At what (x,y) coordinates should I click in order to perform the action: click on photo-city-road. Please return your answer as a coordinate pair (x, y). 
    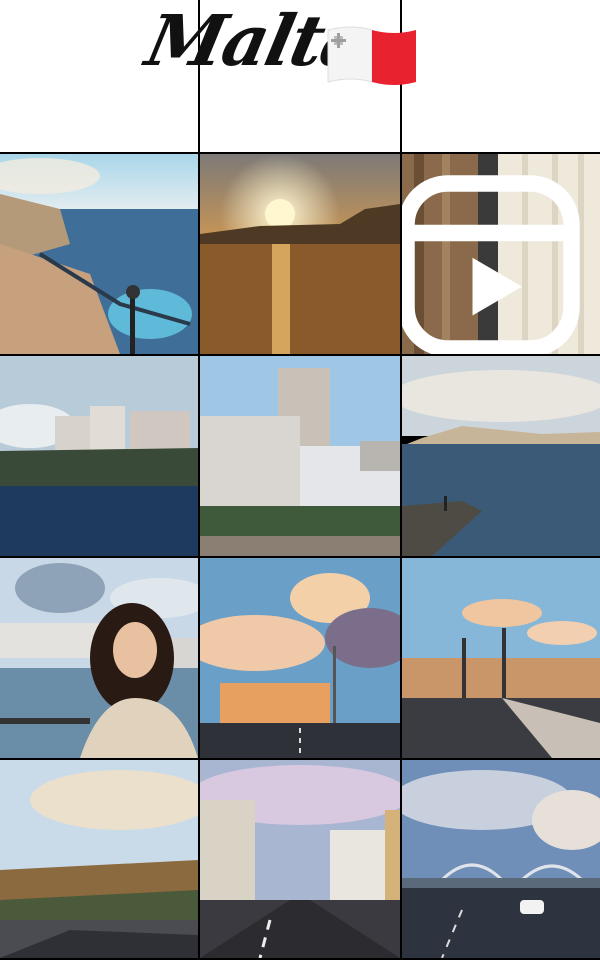
    Looking at the image, I should click on (300, 859).